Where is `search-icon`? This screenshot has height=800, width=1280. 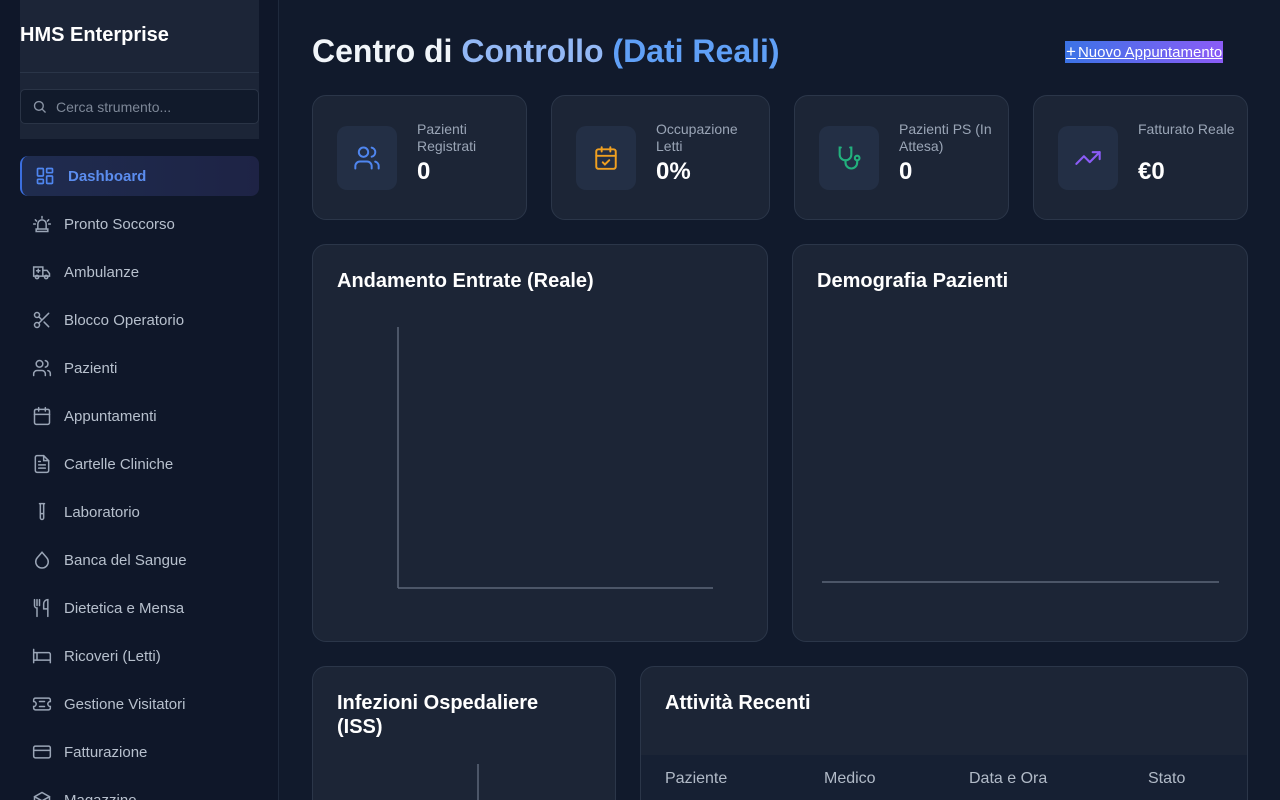
search-icon is located at coordinates (39, 106).